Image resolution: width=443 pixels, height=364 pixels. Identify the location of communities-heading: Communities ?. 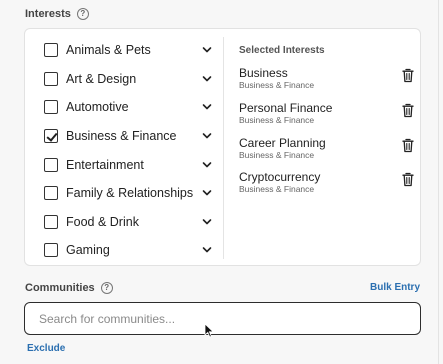
(69, 288).